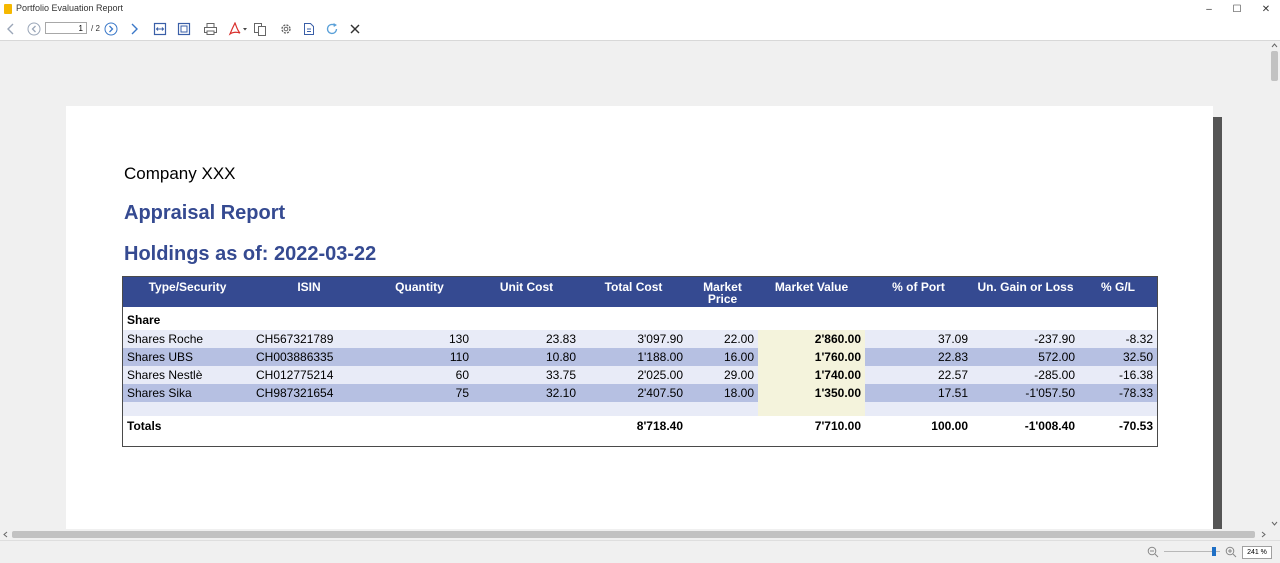  What do you see at coordinates (1135, 375) in the screenshot?
I see `pct-gl-cell: -16.38` at bounding box center [1135, 375].